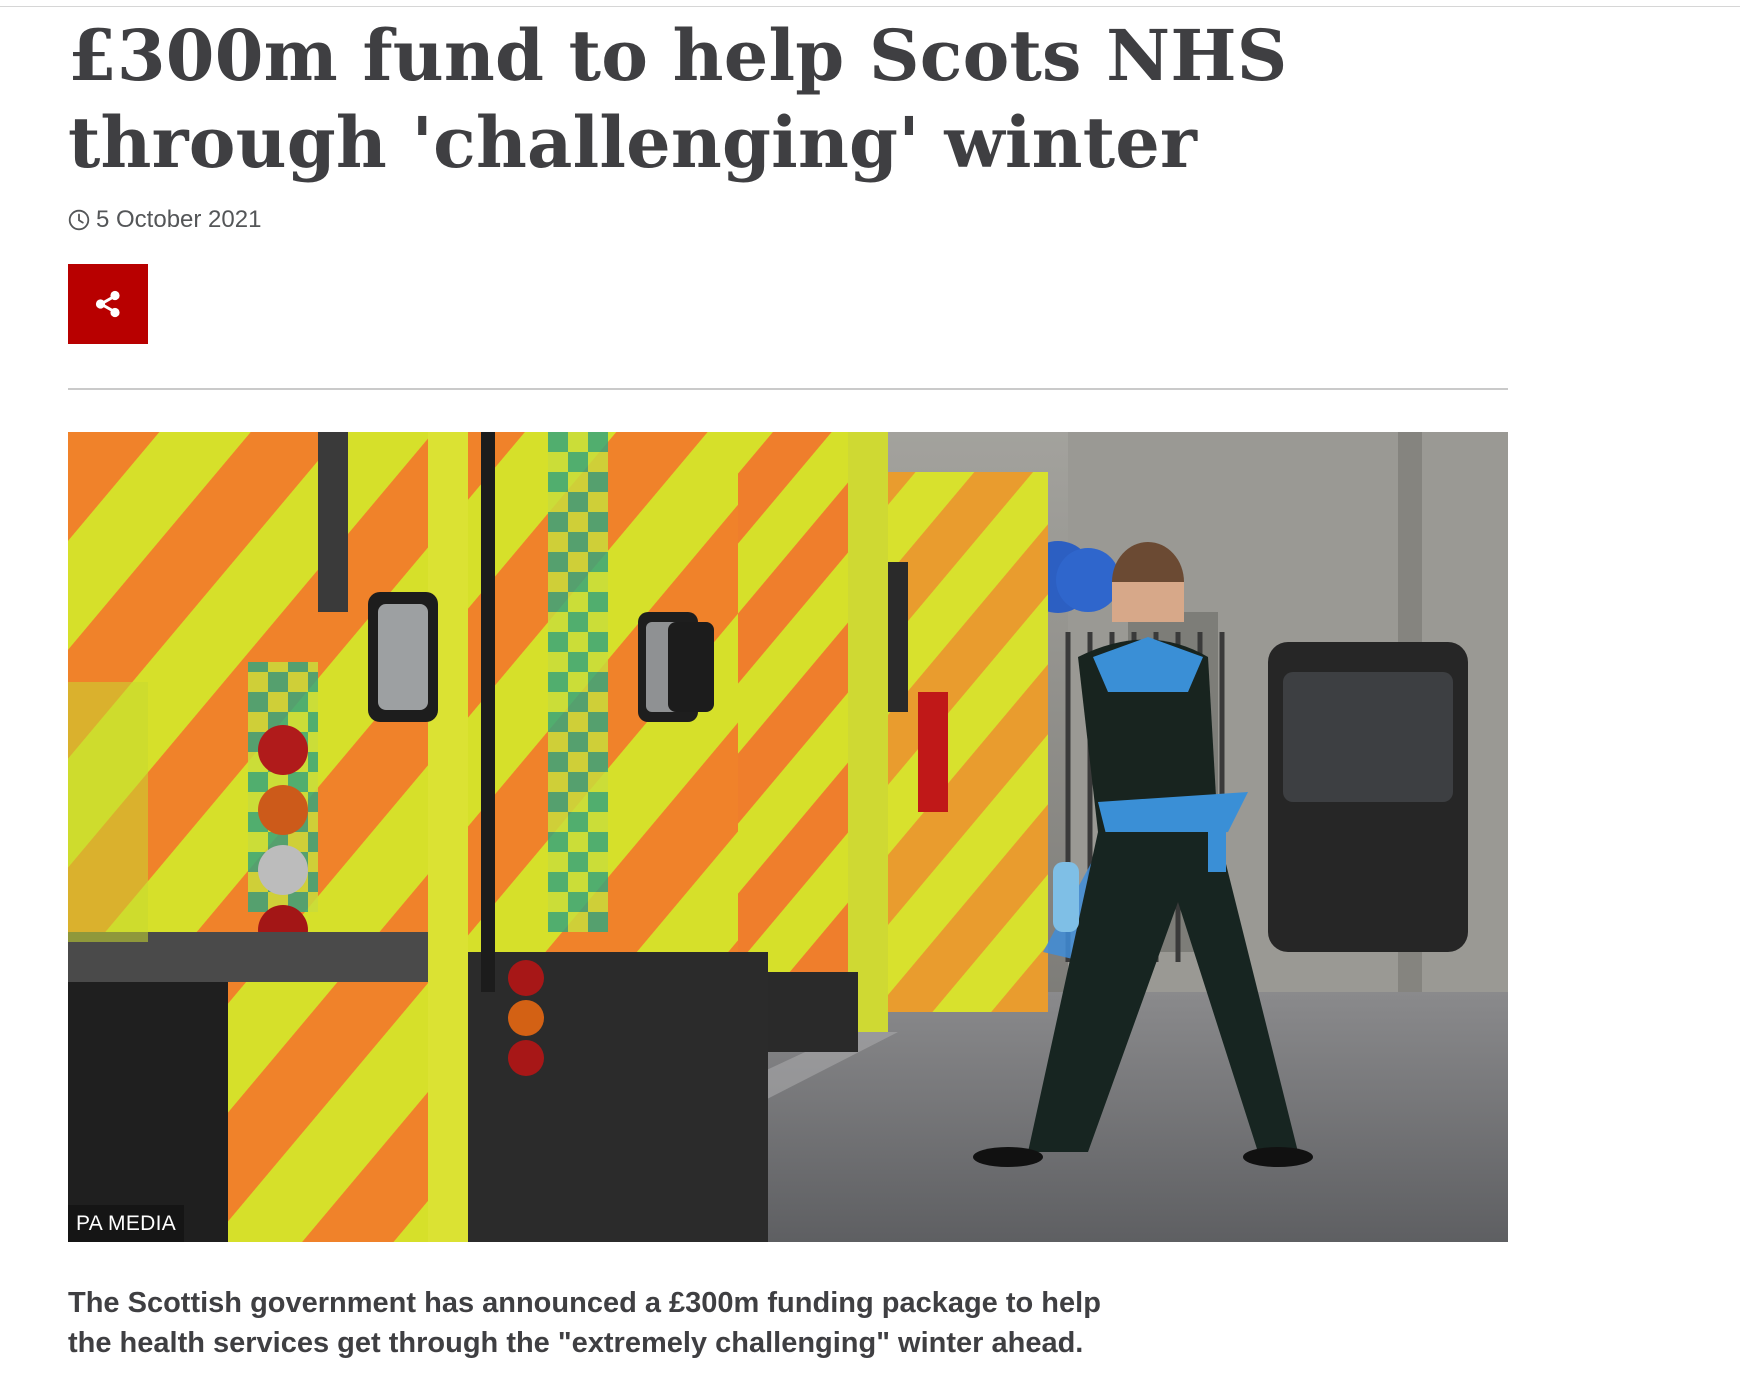 Image resolution: width=1740 pixels, height=1396 pixels. What do you see at coordinates (788, 389) in the screenshot?
I see `section-divider` at bounding box center [788, 389].